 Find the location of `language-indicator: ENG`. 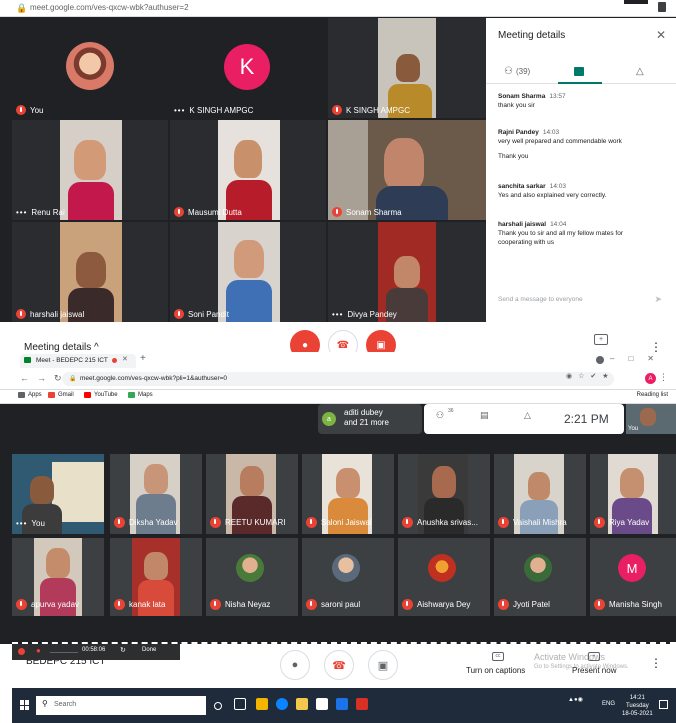

language-indicator: ENG is located at coordinates (608, 704).